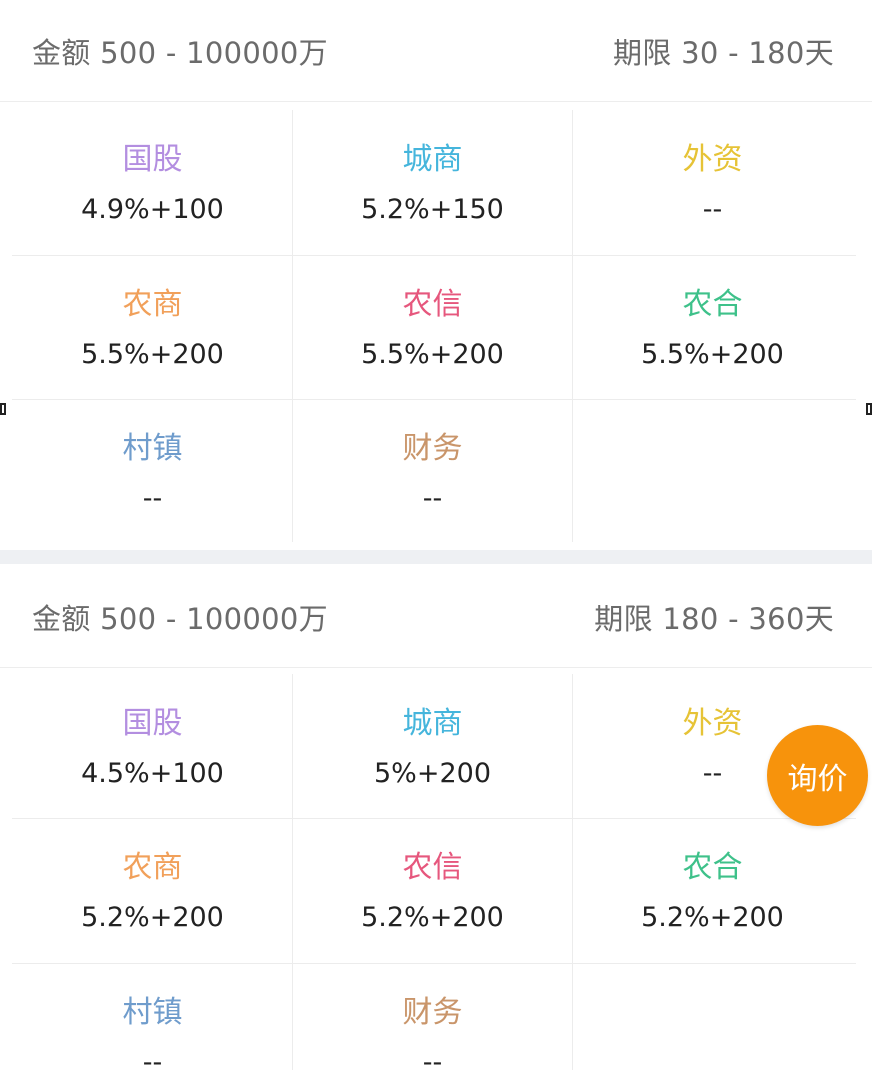  What do you see at coordinates (712, 159) in the screenshot?
I see `bank-type-label: 外资` at bounding box center [712, 159].